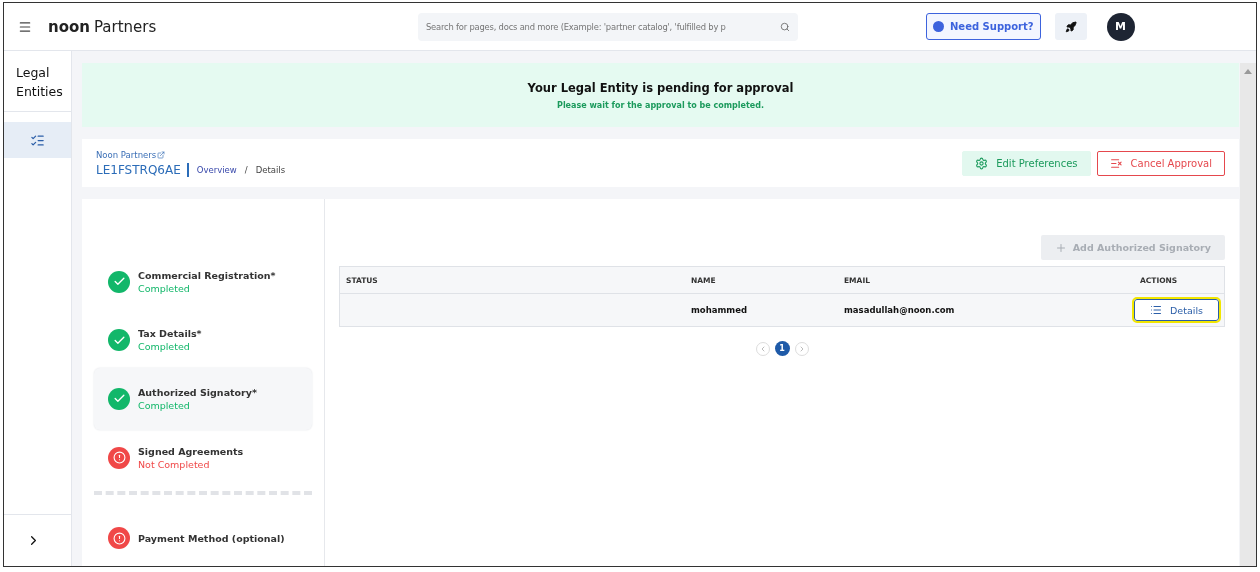 The height and width of the screenshot is (572, 1260). Describe the element at coordinates (1176, 310) in the screenshot. I see `details-button: Details` at that location.